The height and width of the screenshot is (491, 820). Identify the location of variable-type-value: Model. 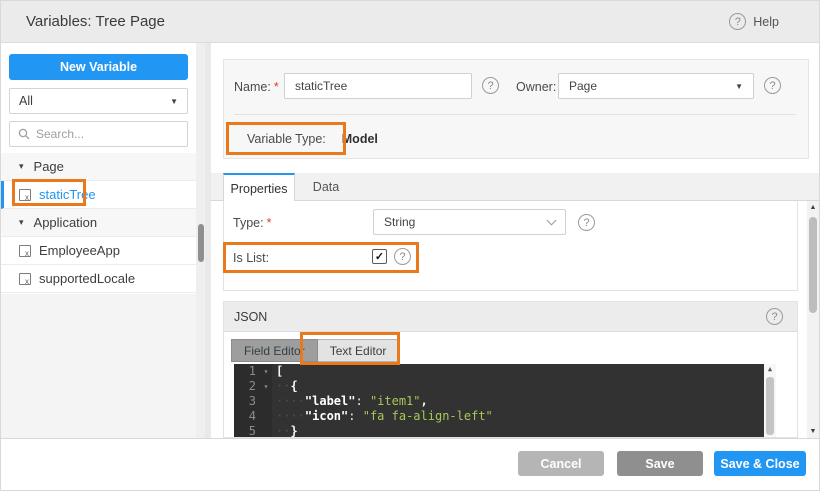
(359, 139).